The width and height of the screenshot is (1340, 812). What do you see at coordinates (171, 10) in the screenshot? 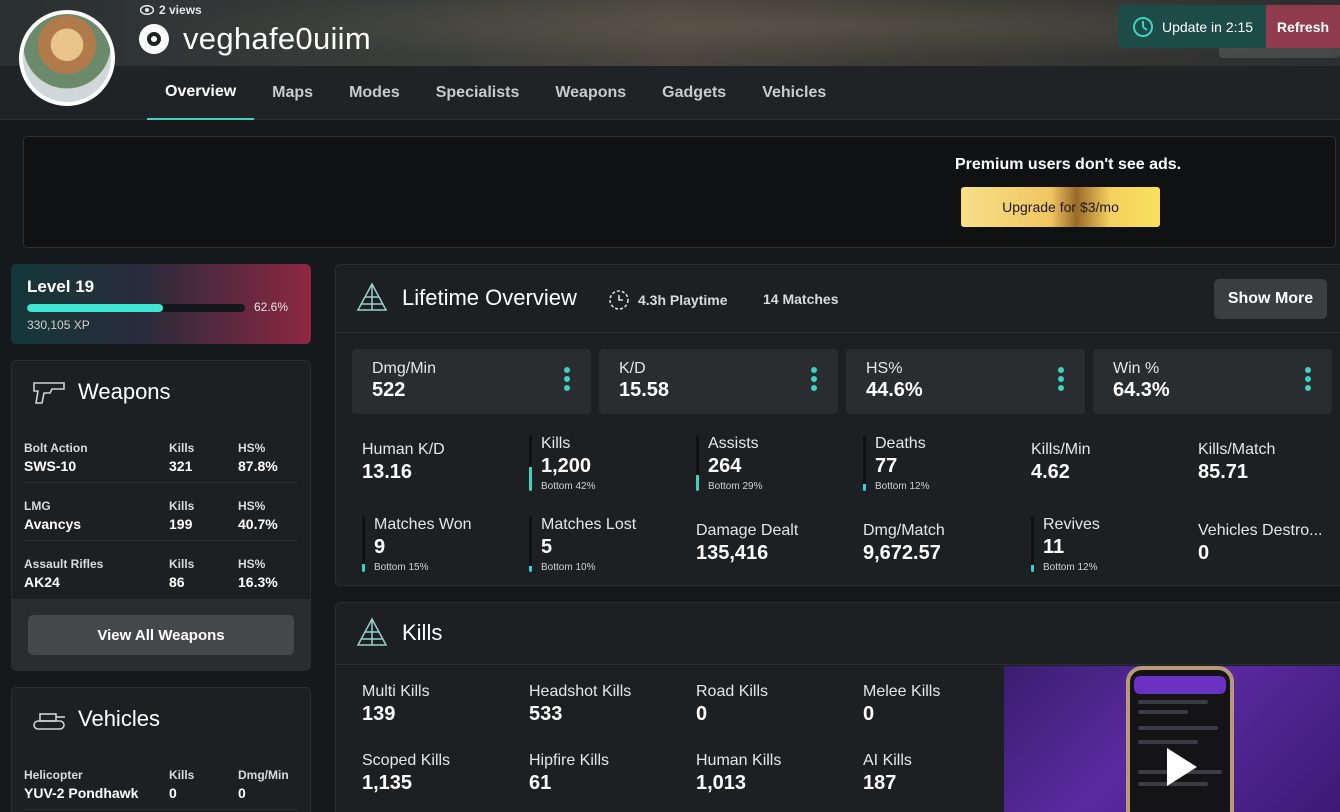
I see `view-count: 2 views` at bounding box center [171, 10].